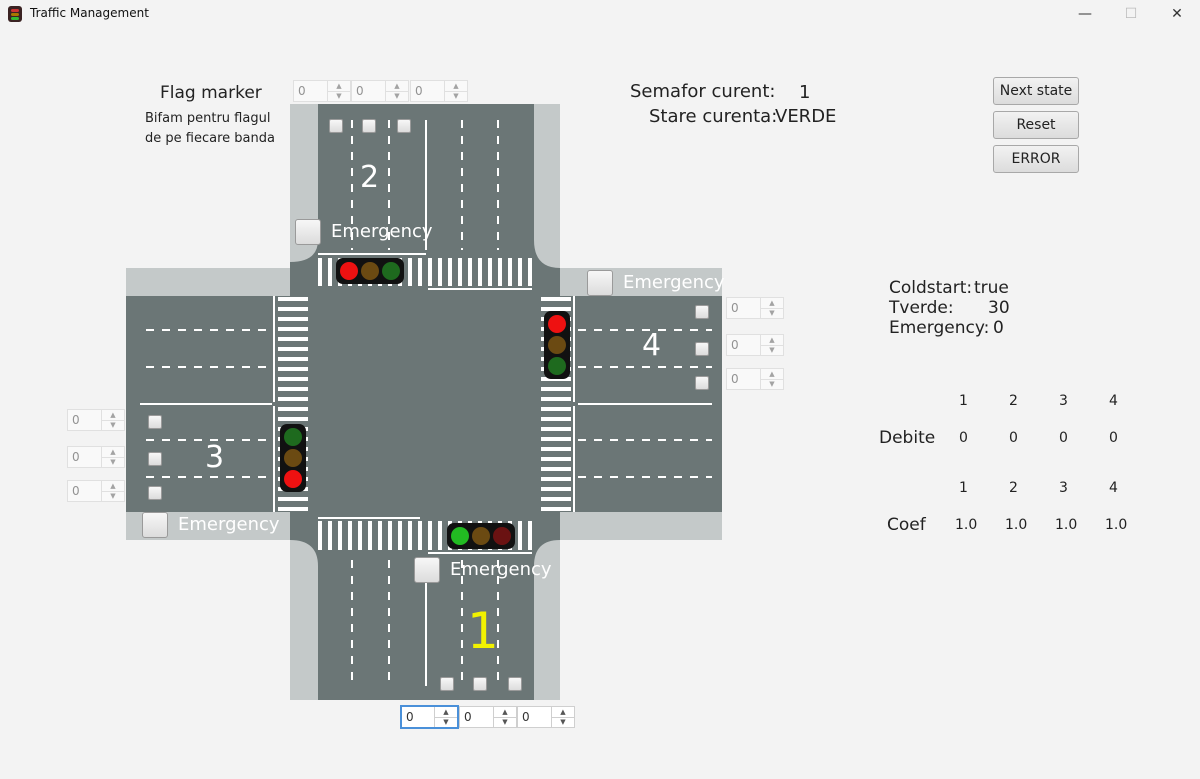 This screenshot has height=779, width=1200. What do you see at coordinates (921, 308) in the screenshot?
I see `tverde-label: Tverde:` at bounding box center [921, 308].